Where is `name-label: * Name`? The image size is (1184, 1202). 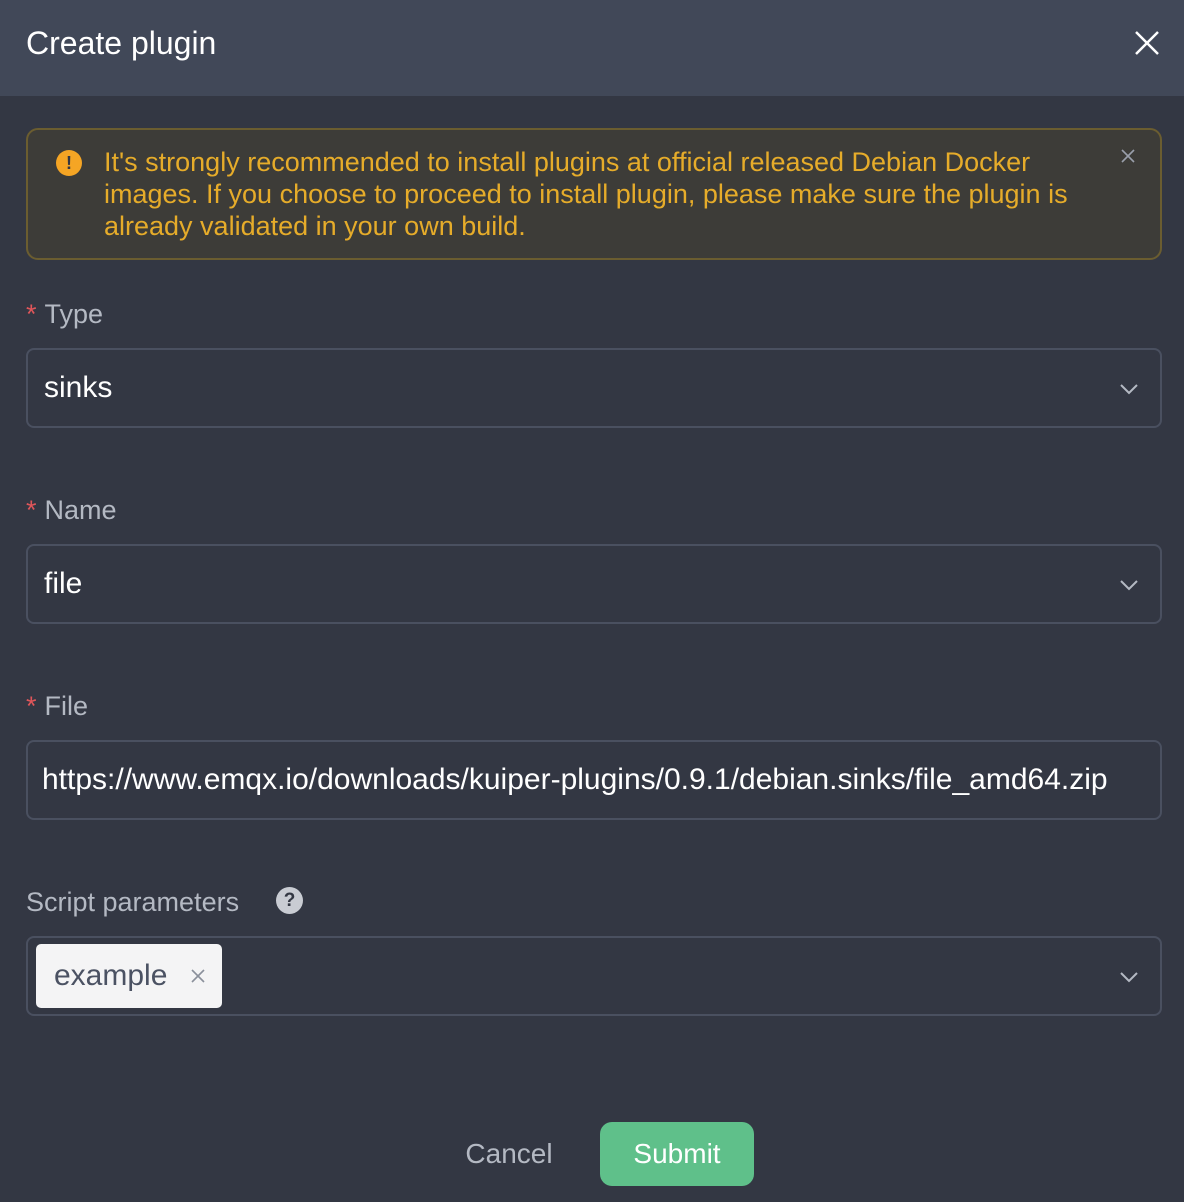
name-label: * Name is located at coordinates (71, 510).